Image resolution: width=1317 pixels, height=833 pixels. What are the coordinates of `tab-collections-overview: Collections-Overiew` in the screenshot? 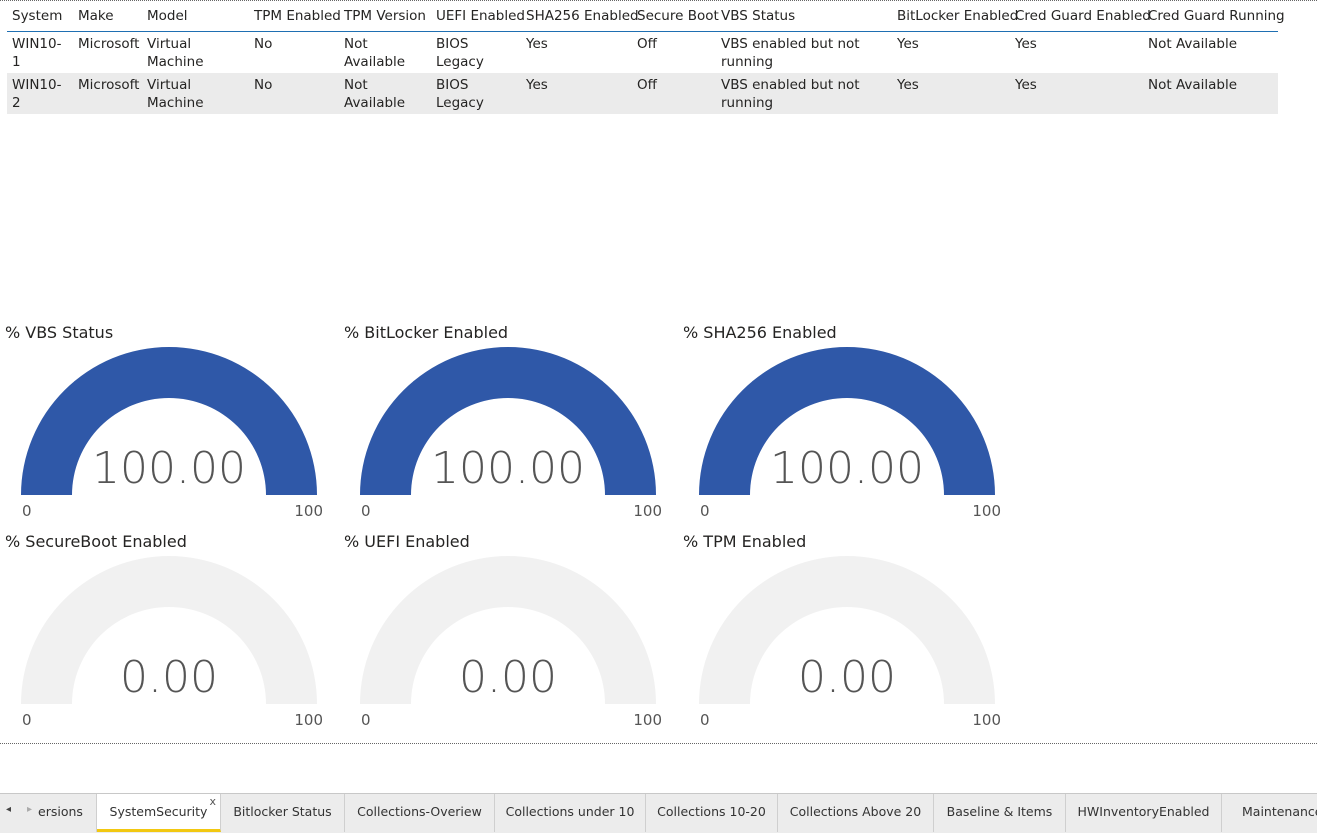 It's located at (420, 813).